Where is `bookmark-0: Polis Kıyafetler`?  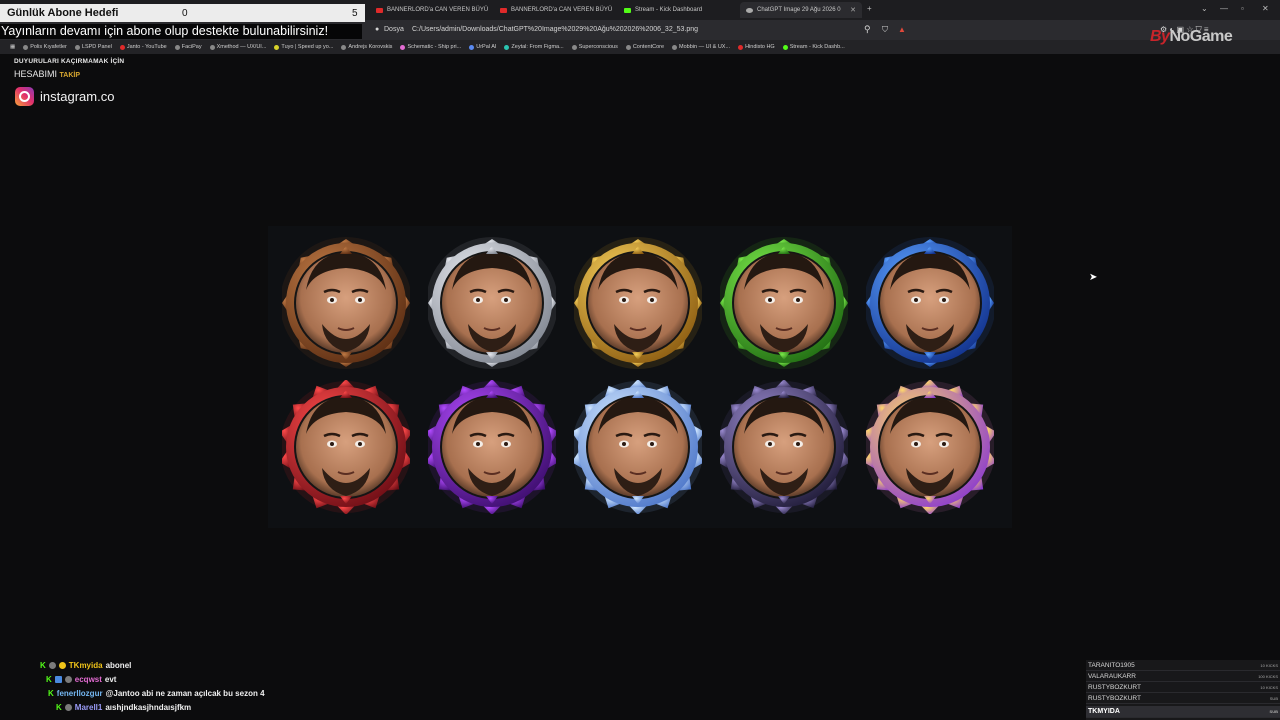 bookmark-0: Polis Kıyafetler is located at coordinates (45, 47).